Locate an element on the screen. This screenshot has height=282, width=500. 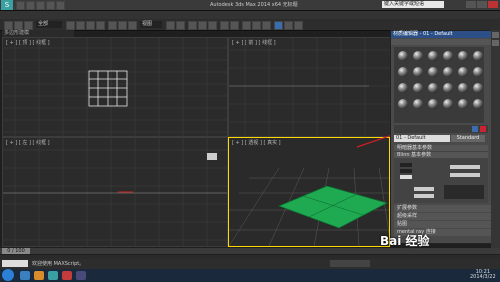
ambient-swatch is located at coordinates (406, 165).